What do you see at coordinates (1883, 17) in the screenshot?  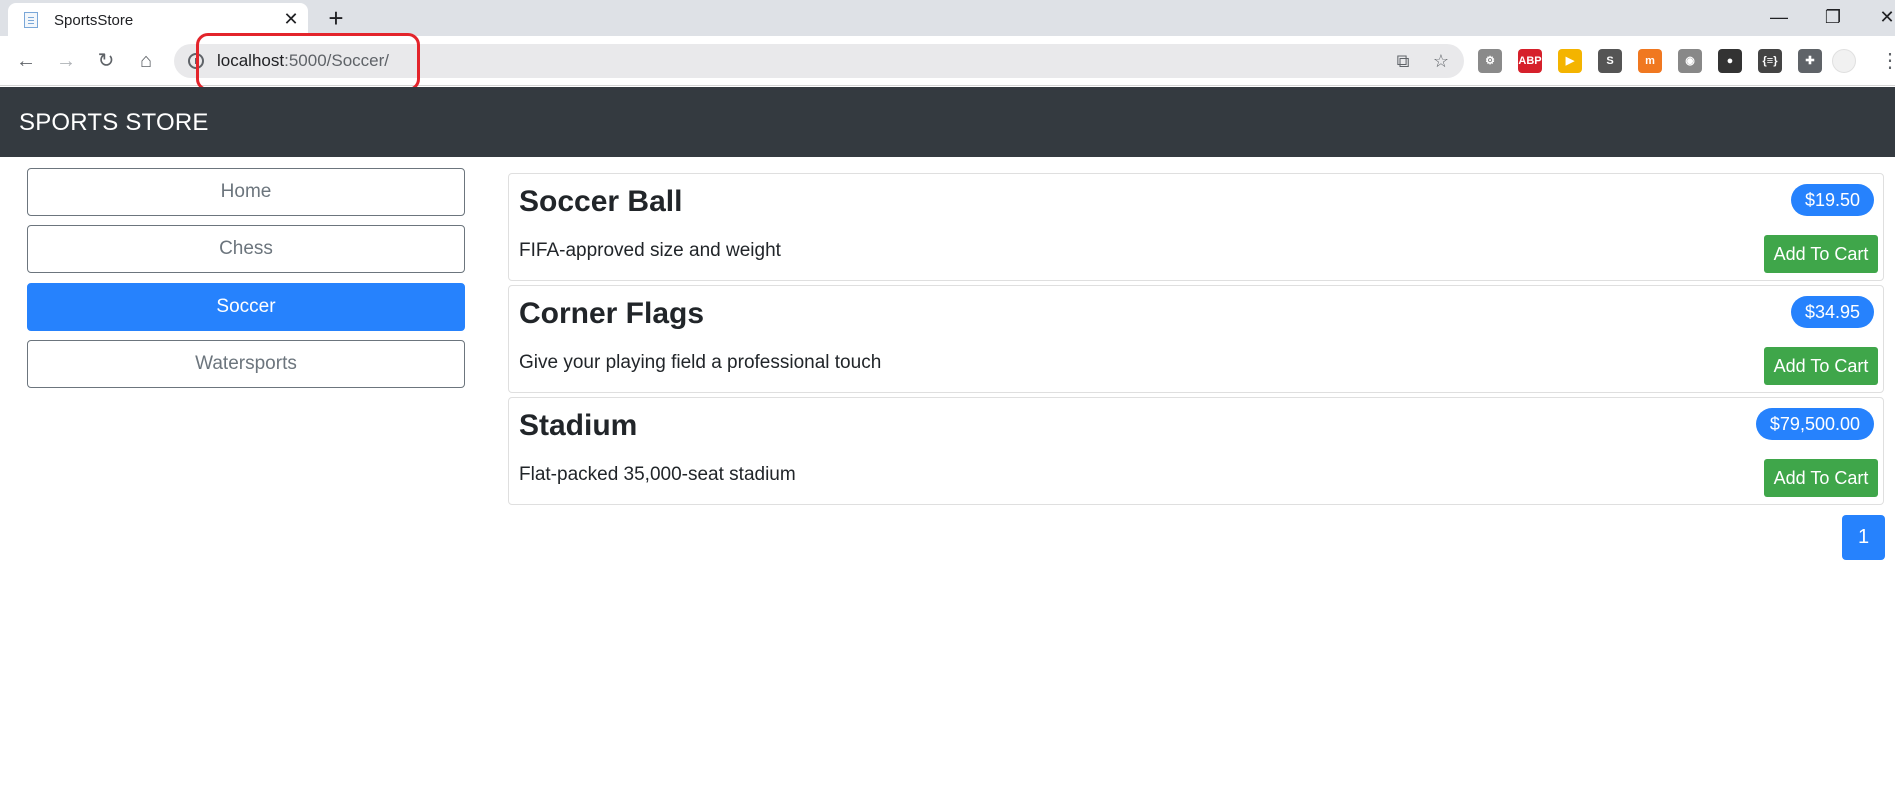 I see `close-window-button: ✕` at bounding box center [1883, 17].